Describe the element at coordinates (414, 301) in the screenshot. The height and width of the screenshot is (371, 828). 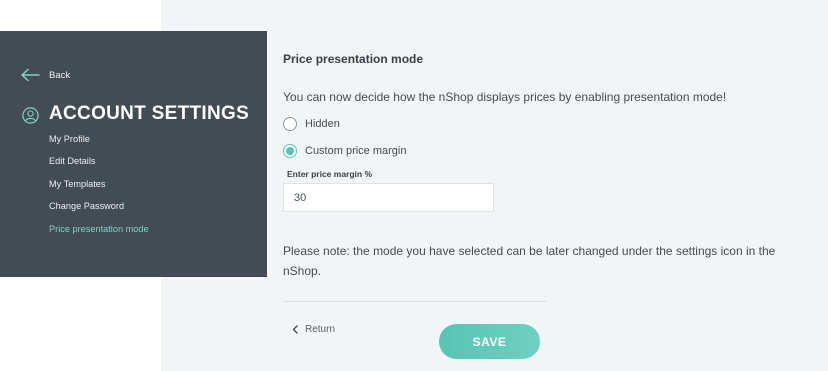
I see `divider` at that location.